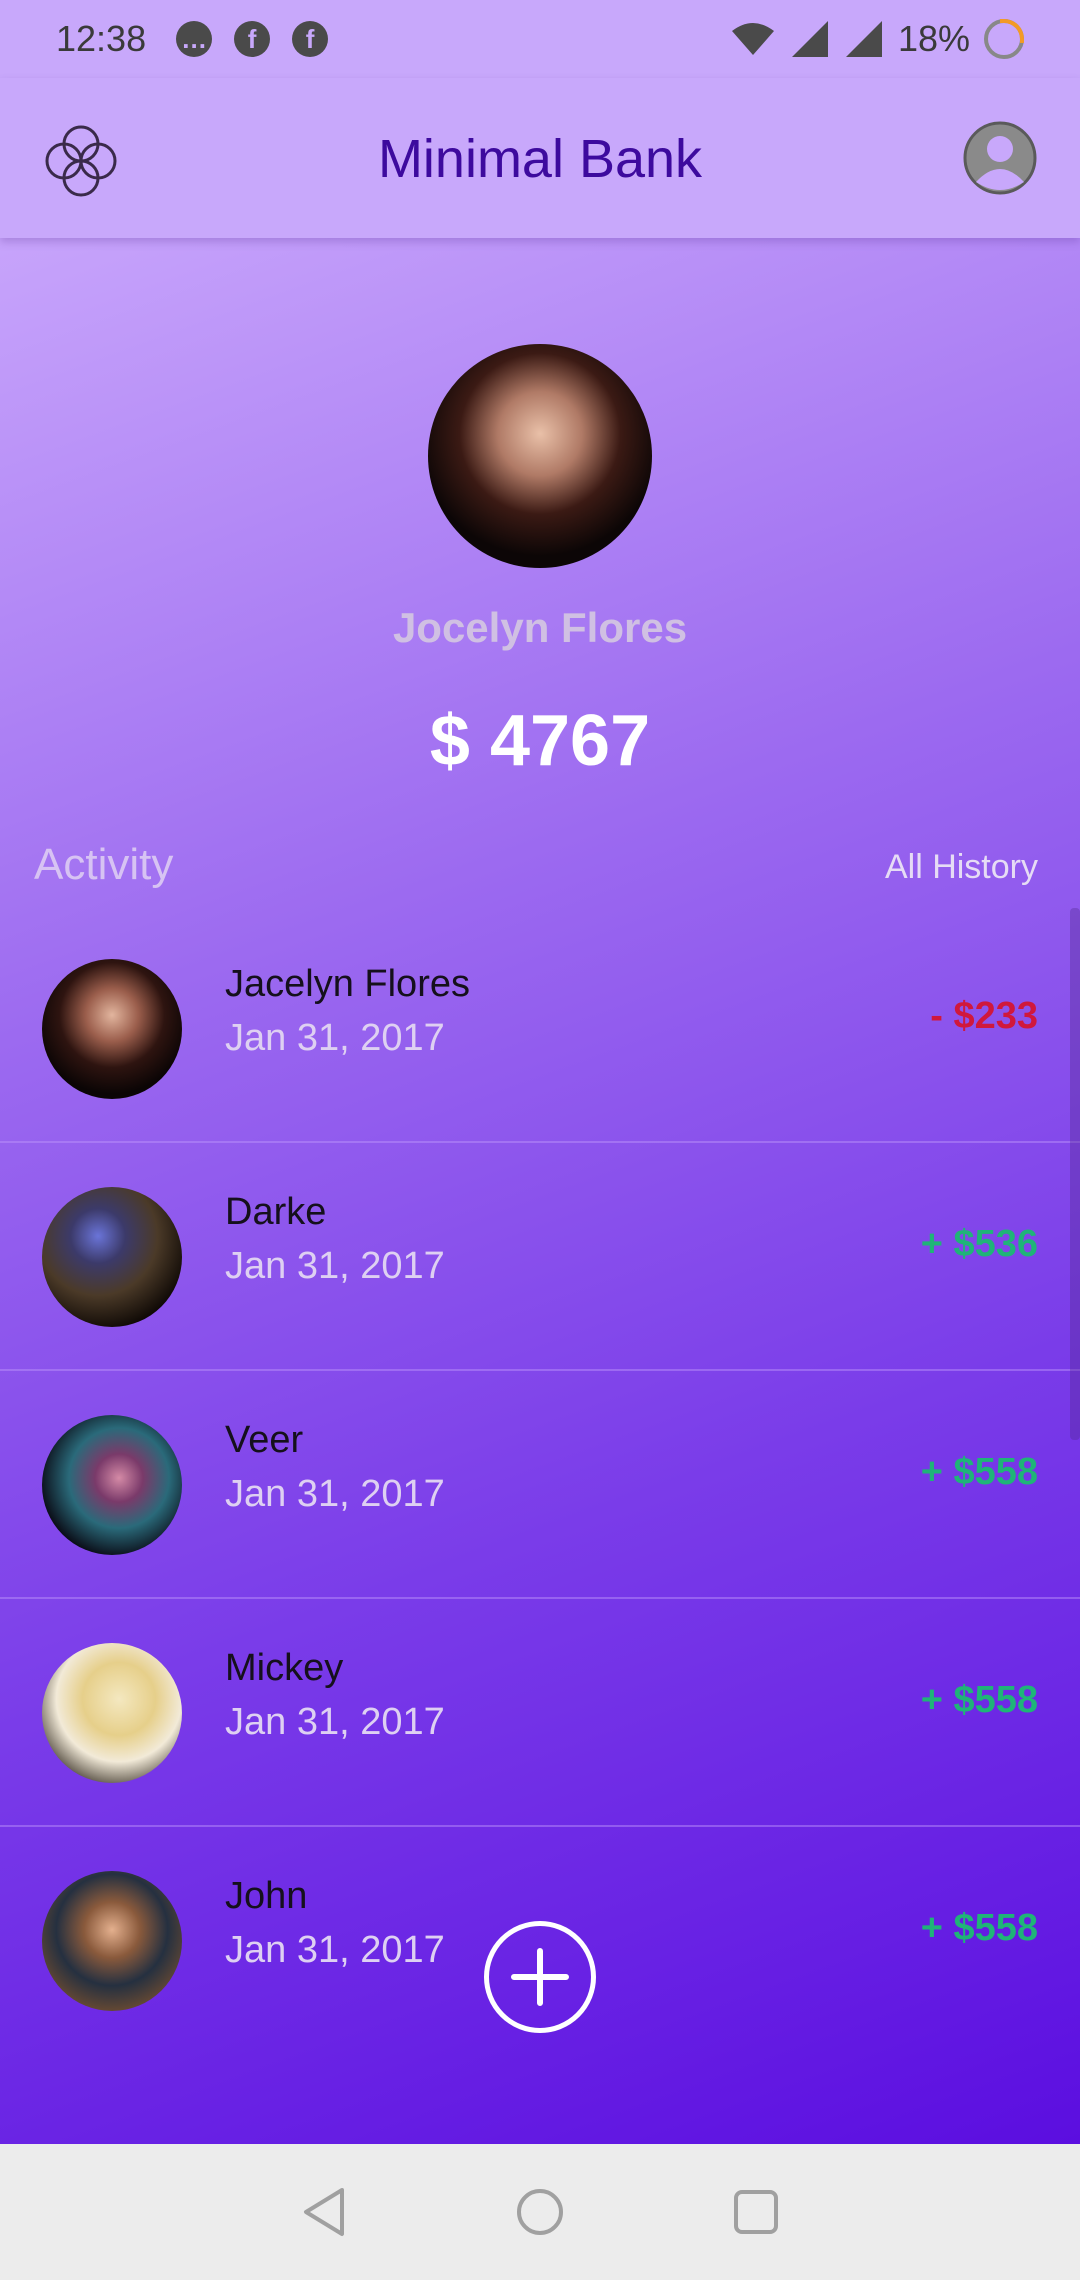  I want to click on app-title: Minimal Bank, so click(540, 159).